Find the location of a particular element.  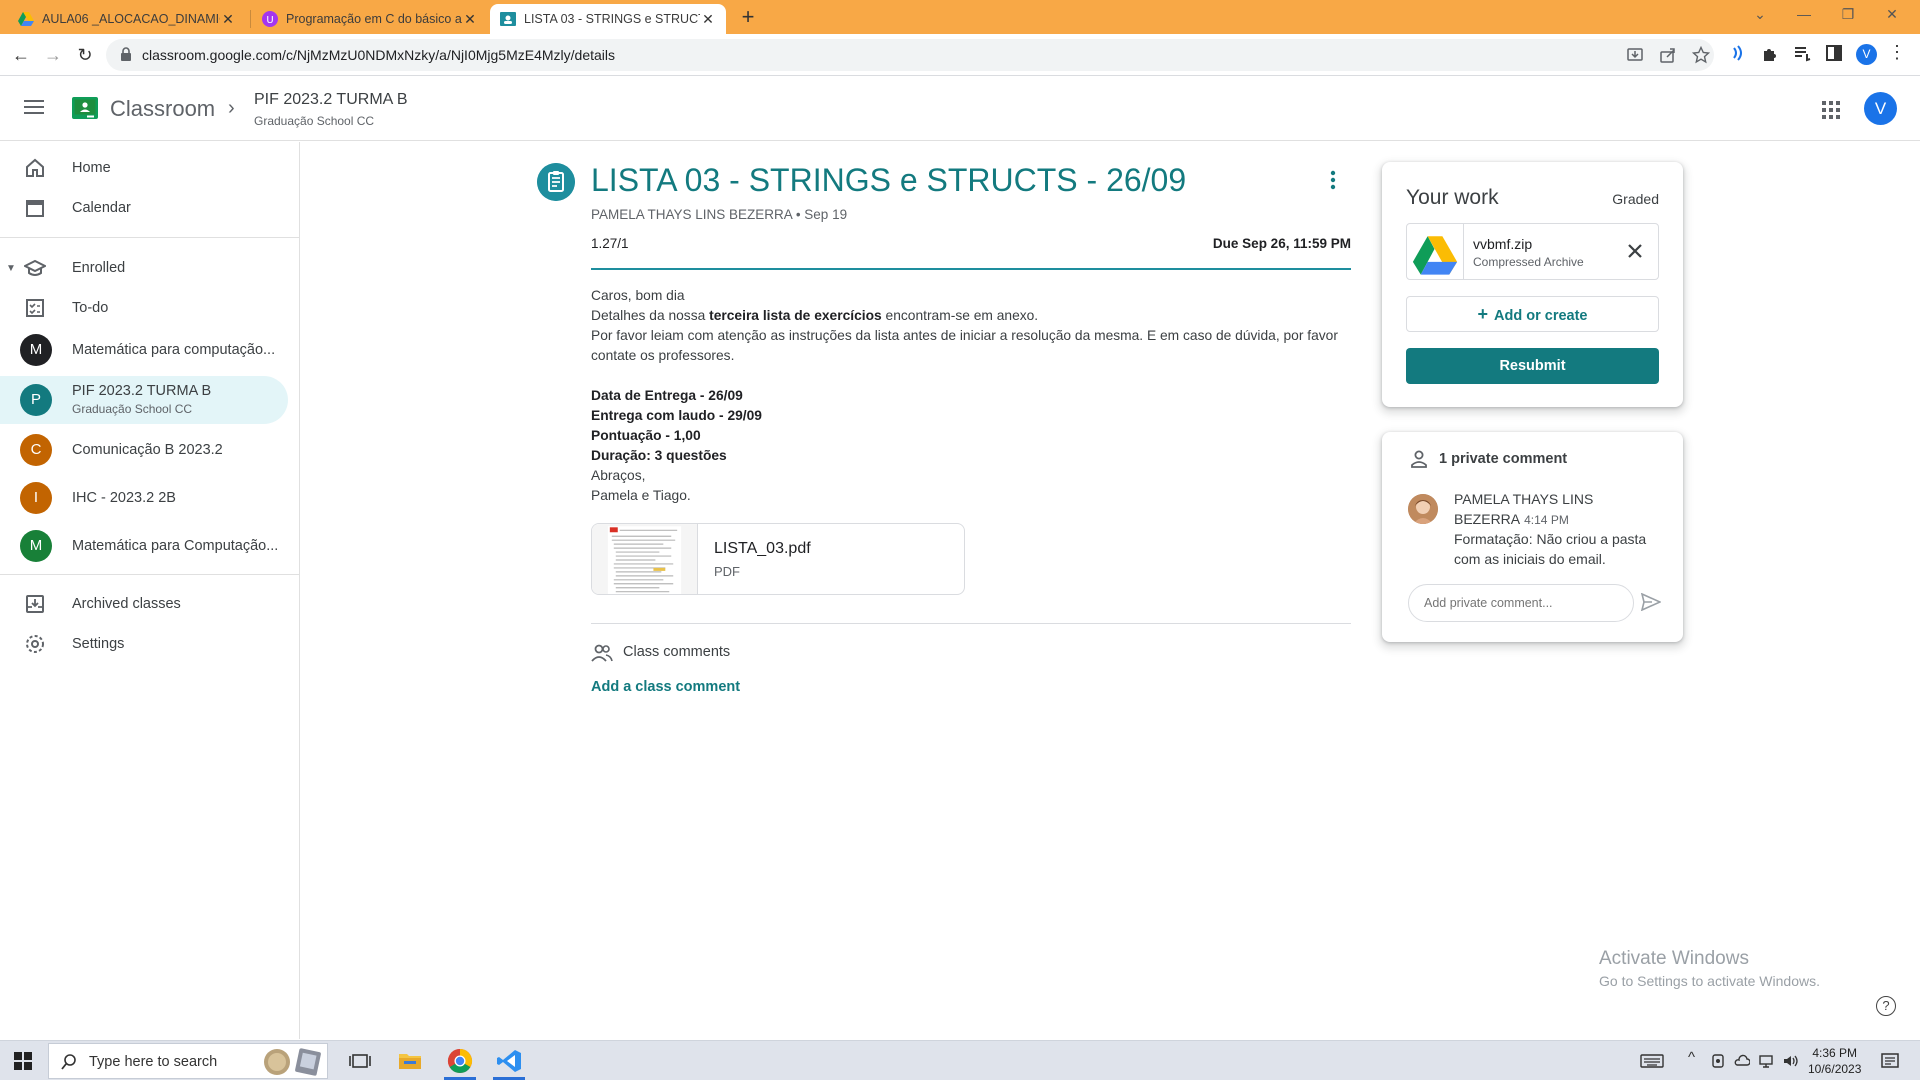

browser-tab-3: LISTA 03 - STRINGS e STRUCTS ✕ is located at coordinates (608, 19).